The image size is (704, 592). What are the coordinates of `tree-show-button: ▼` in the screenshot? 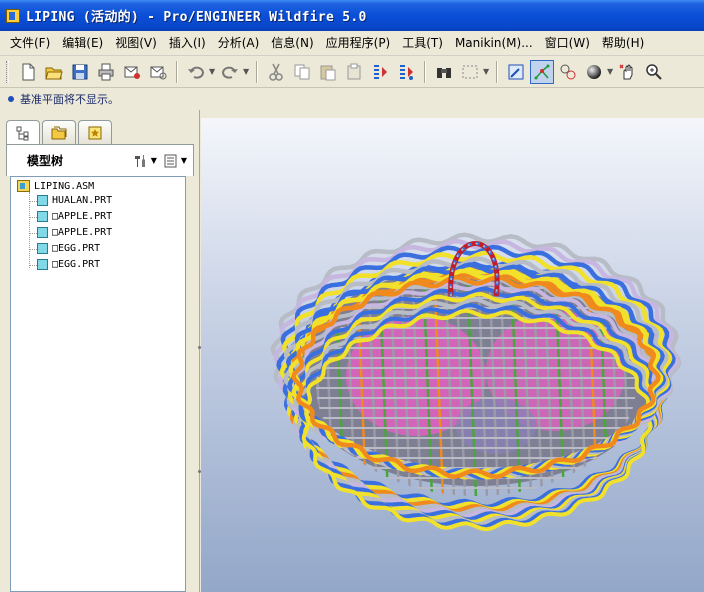 It's located at (175, 161).